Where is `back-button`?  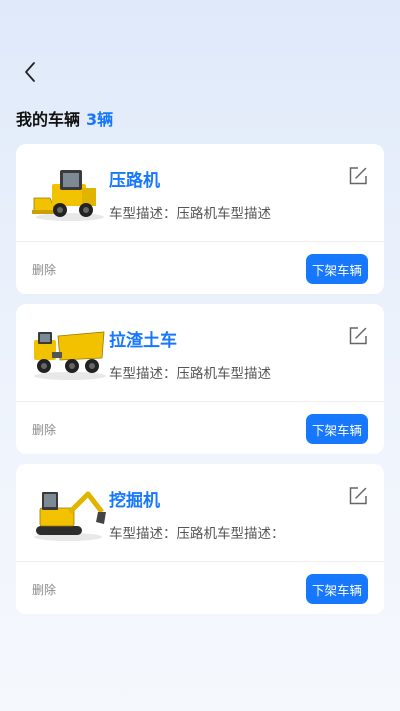 back-button is located at coordinates (30, 72).